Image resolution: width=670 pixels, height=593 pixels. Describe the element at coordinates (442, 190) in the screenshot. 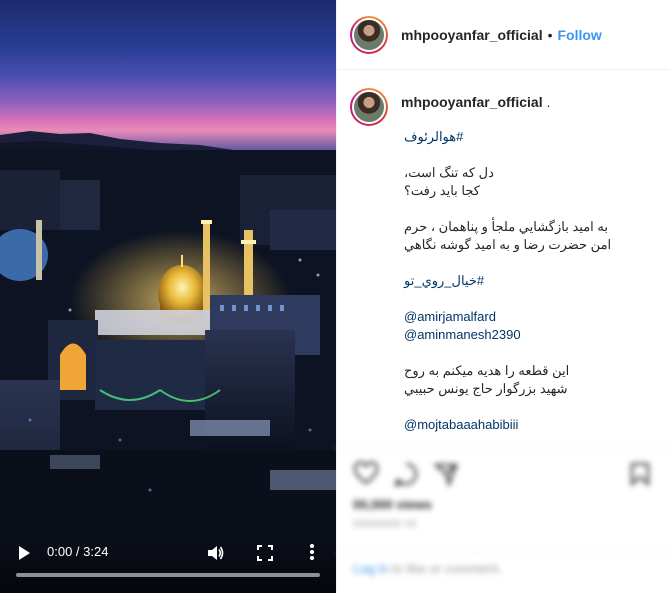

I see `caption-line: كجا بايد رفت؟` at that location.